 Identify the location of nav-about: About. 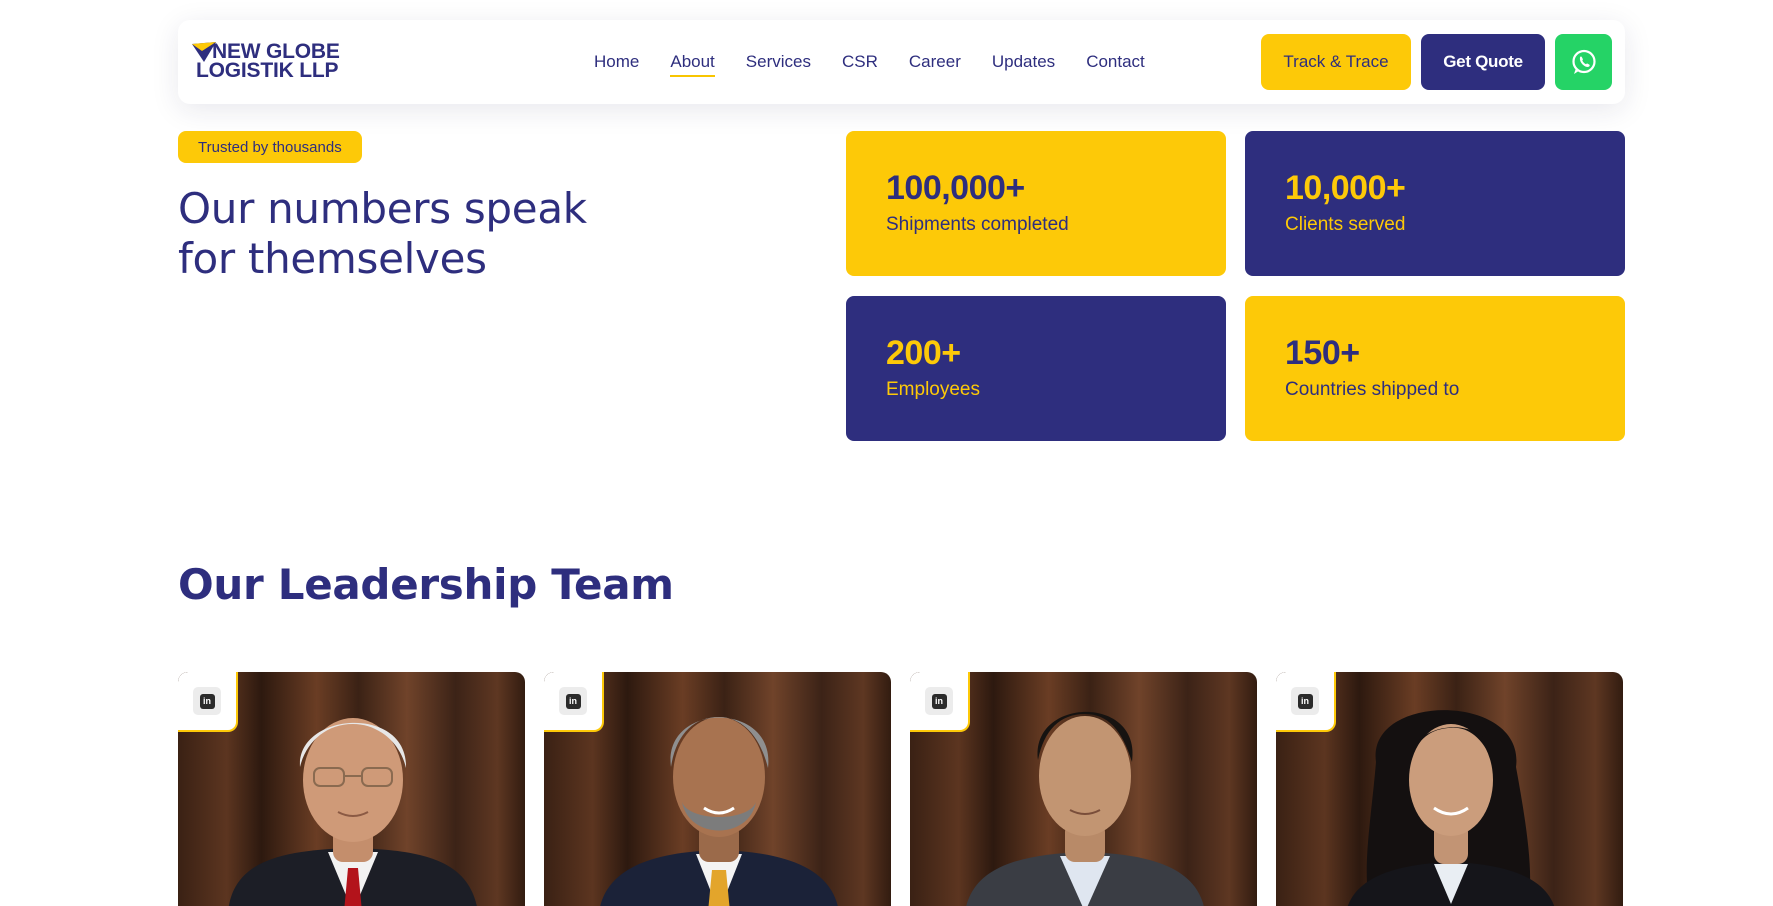
(693, 64).